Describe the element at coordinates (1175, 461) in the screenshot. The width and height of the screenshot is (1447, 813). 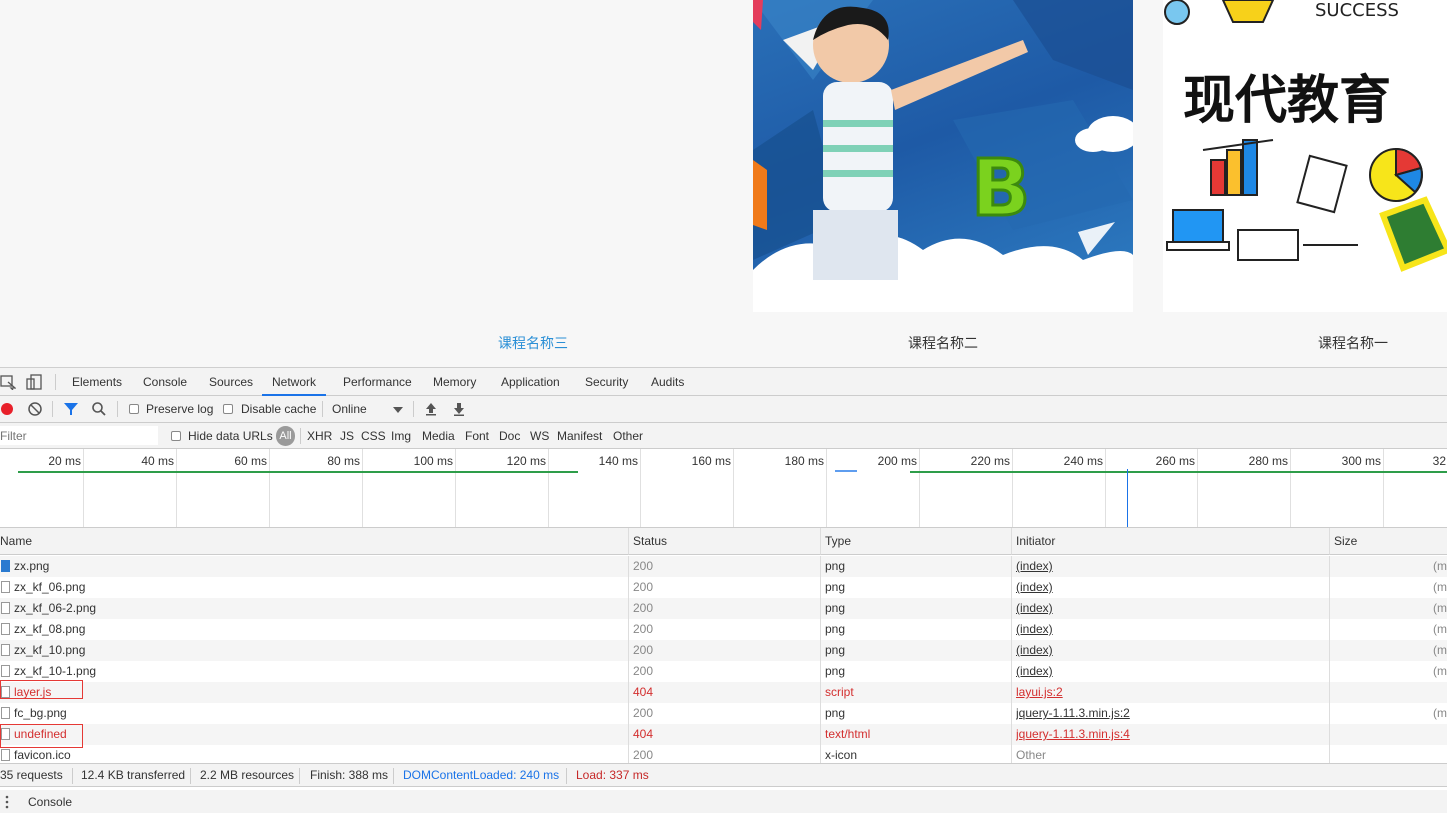
I see `timeline-tick-label: 260 ms` at that location.